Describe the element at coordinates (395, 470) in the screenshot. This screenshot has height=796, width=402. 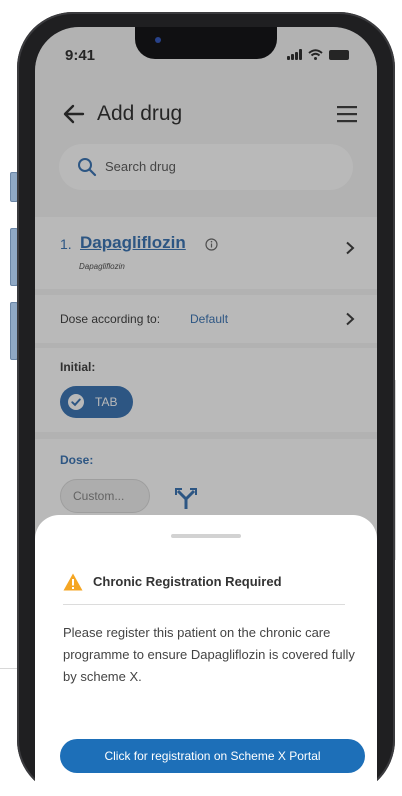
I see `background-line` at that location.